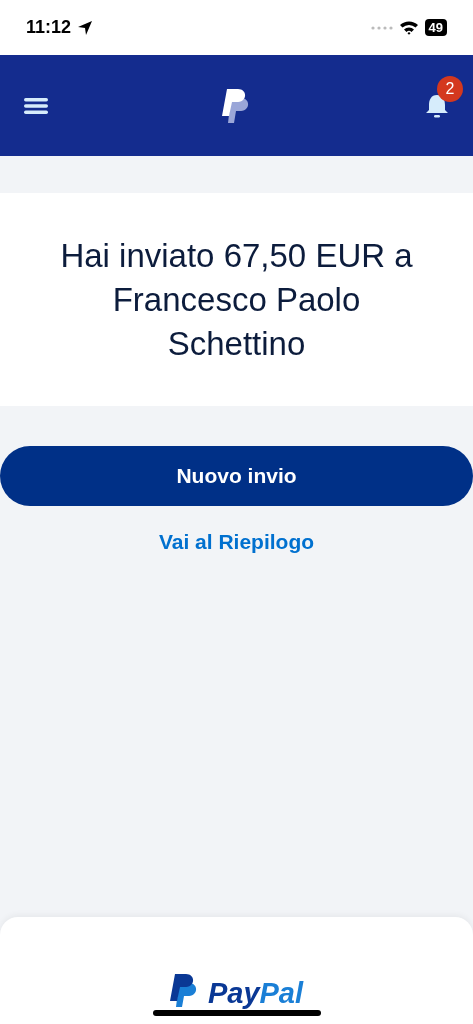 This screenshot has width=473, height=1024. Describe the element at coordinates (236, 299) in the screenshot. I see `confirmation-message: Hai inviato 67,50 EUR a Francesco Paolo Schettino` at that location.